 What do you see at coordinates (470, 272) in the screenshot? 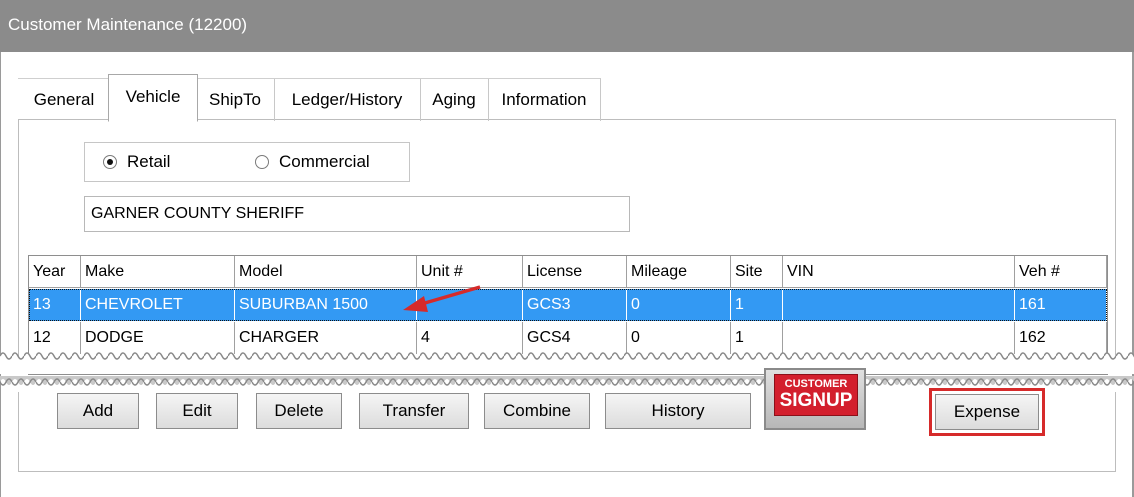
I see `column-header-unit: Unit #` at bounding box center [470, 272].